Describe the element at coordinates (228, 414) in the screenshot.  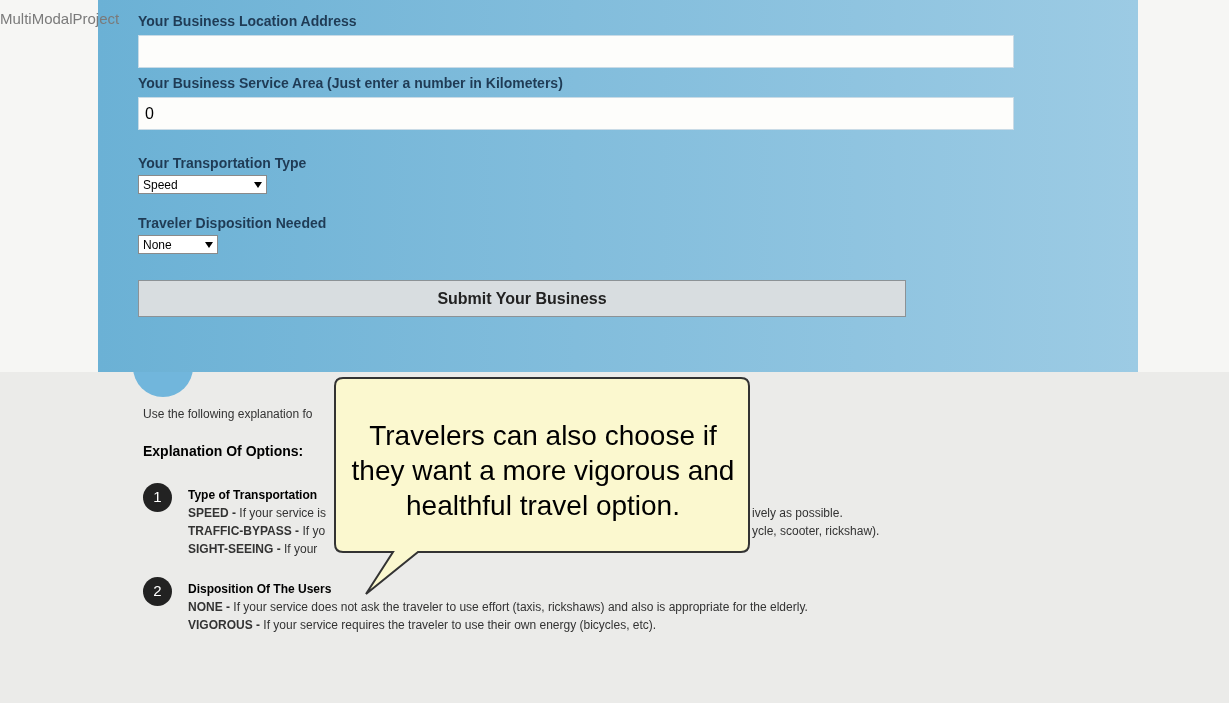
I see `intro-text: Use the following explanation fo` at that location.